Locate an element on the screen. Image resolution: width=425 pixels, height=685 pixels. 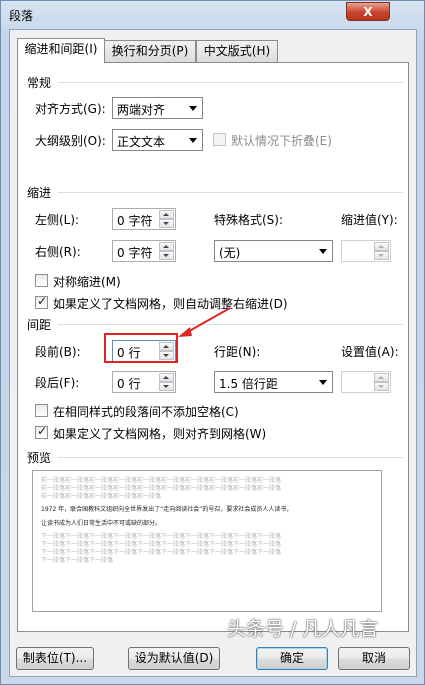
close-button: X is located at coordinates (368, 11).